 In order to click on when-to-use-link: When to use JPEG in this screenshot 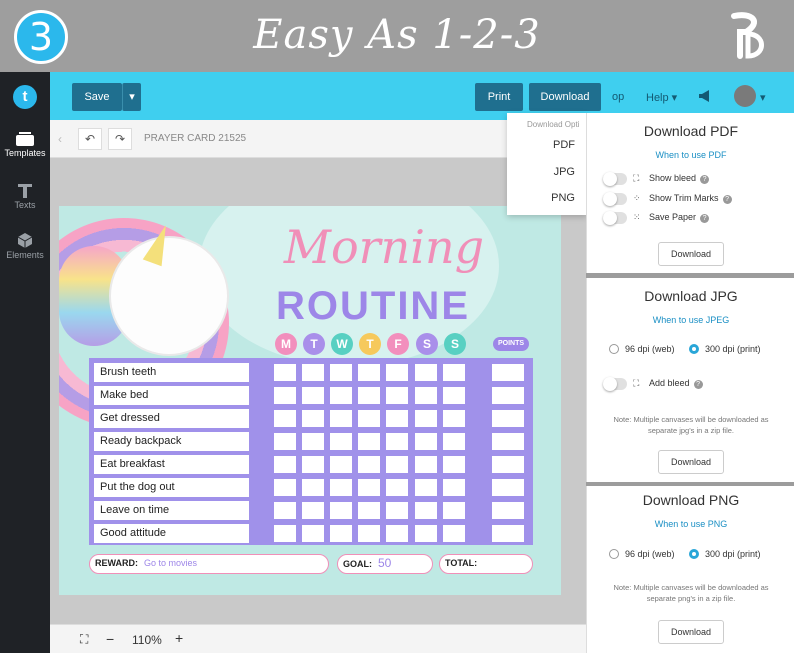, I will do `click(690, 320)`.